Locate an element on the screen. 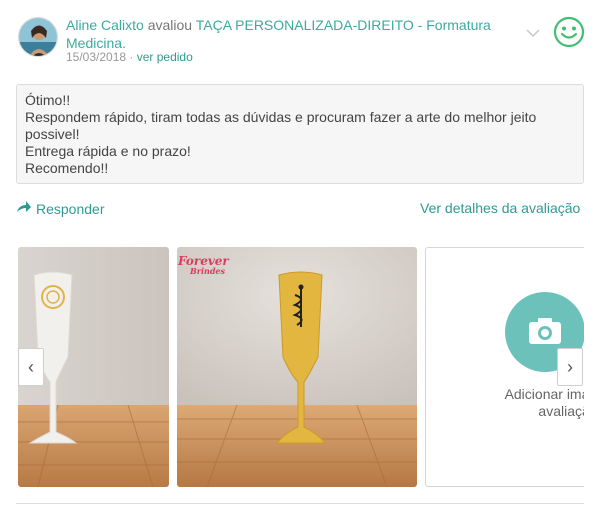 The width and height of the screenshot is (598, 511). add-image-label: Adicionar imagens a avaliação is located at coordinates (544, 402).